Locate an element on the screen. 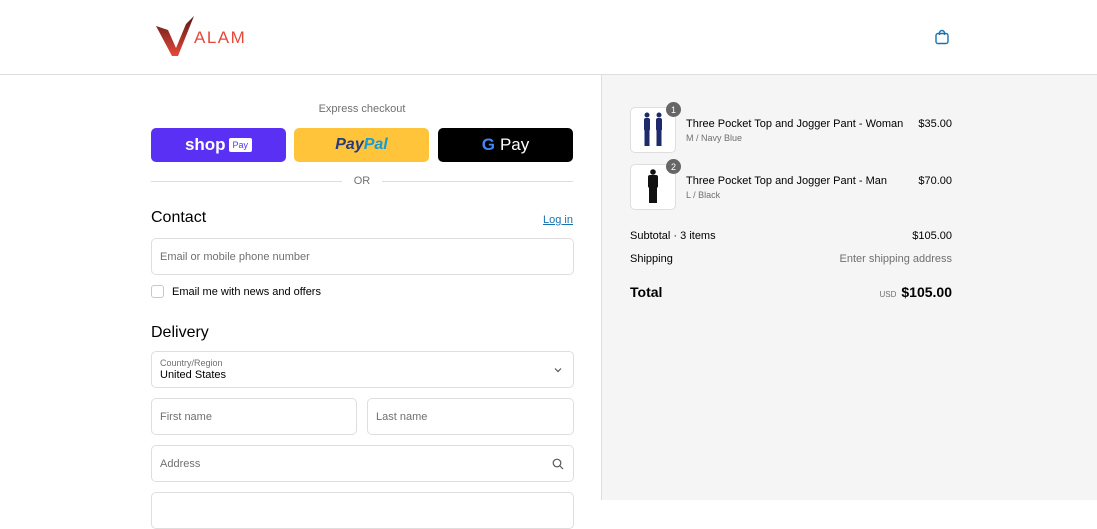 This screenshot has height=529, width=1097. or-text: OR is located at coordinates (362, 181).